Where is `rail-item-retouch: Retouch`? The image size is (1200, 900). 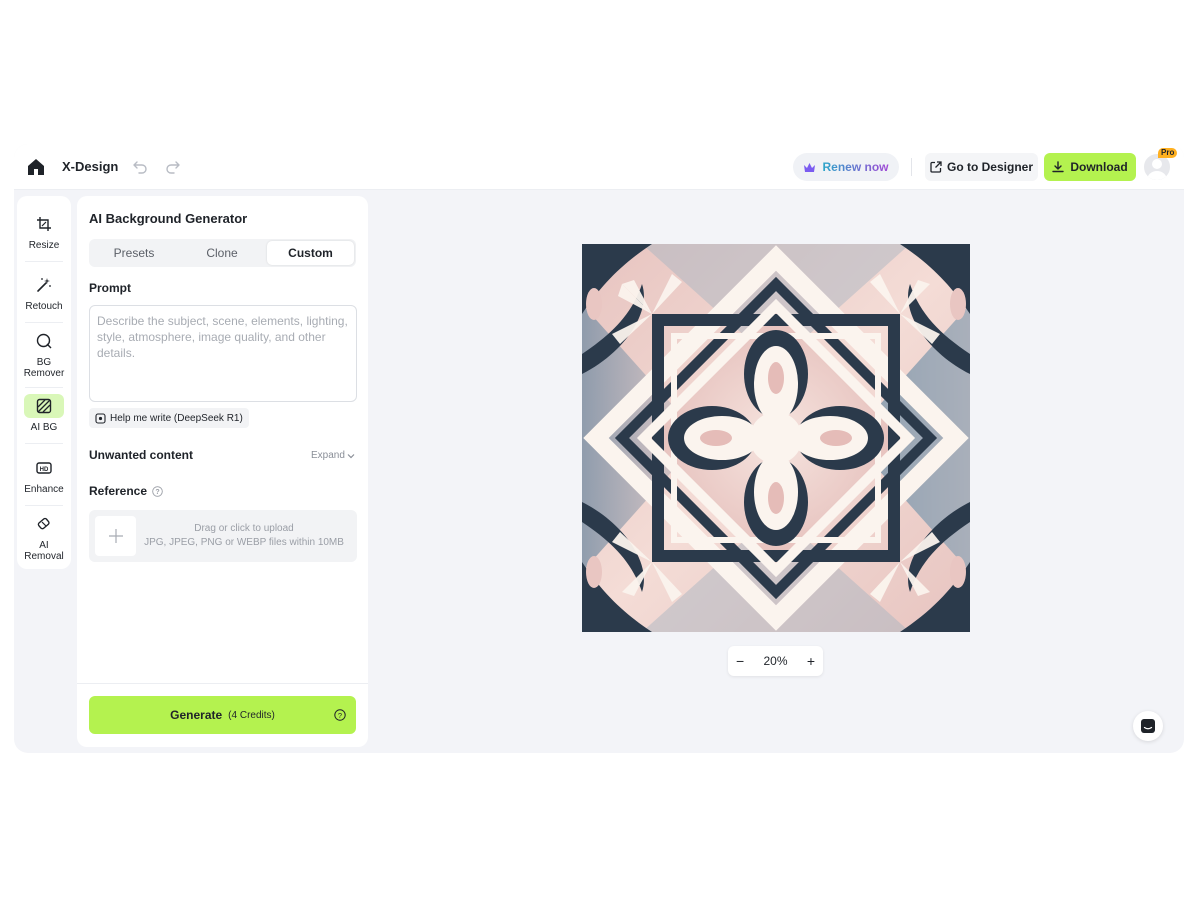 rail-item-retouch: Retouch is located at coordinates (44, 292).